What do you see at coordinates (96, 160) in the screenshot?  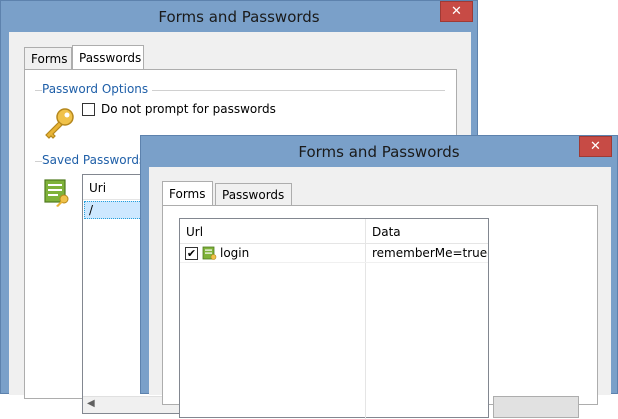 I see `saved-passwords-heading: Saved Passwords` at bounding box center [96, 160].